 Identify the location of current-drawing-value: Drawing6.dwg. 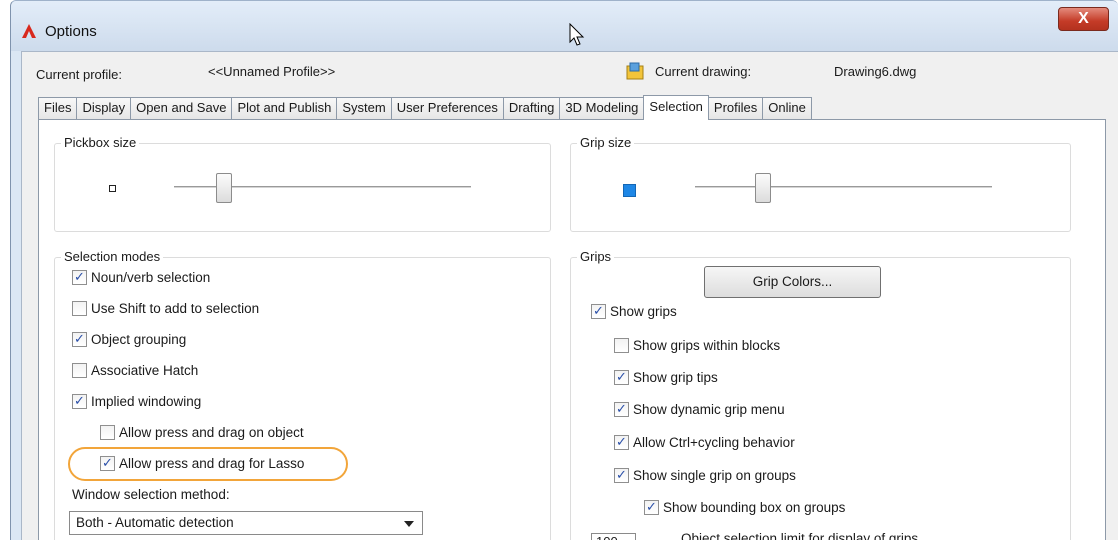
(875, 71).